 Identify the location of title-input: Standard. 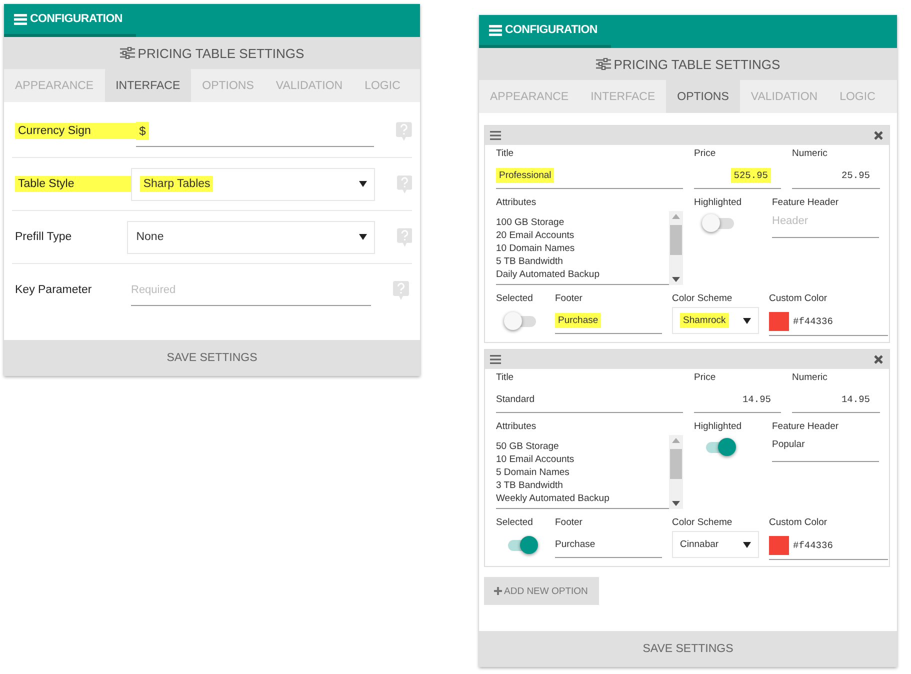
(589, 399).